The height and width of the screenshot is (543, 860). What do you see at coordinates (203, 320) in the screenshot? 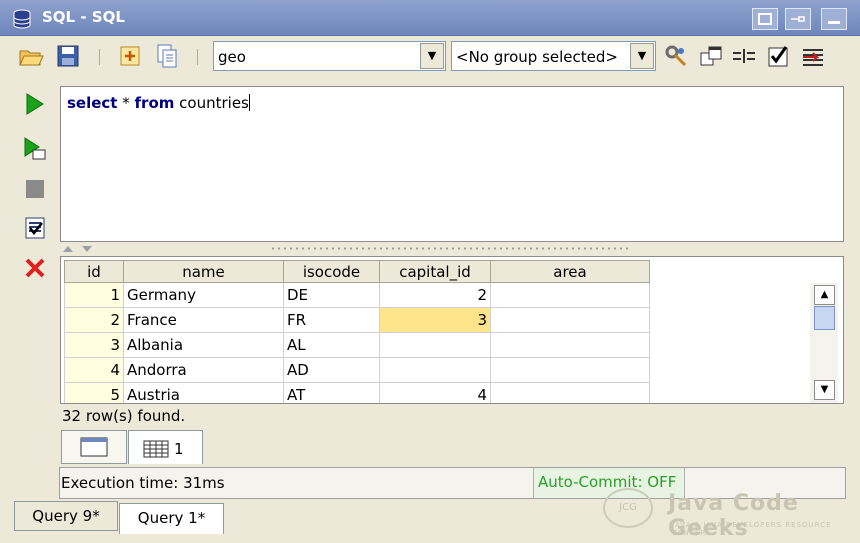
I see `cell-name: France` at bounding box center [203, 320].